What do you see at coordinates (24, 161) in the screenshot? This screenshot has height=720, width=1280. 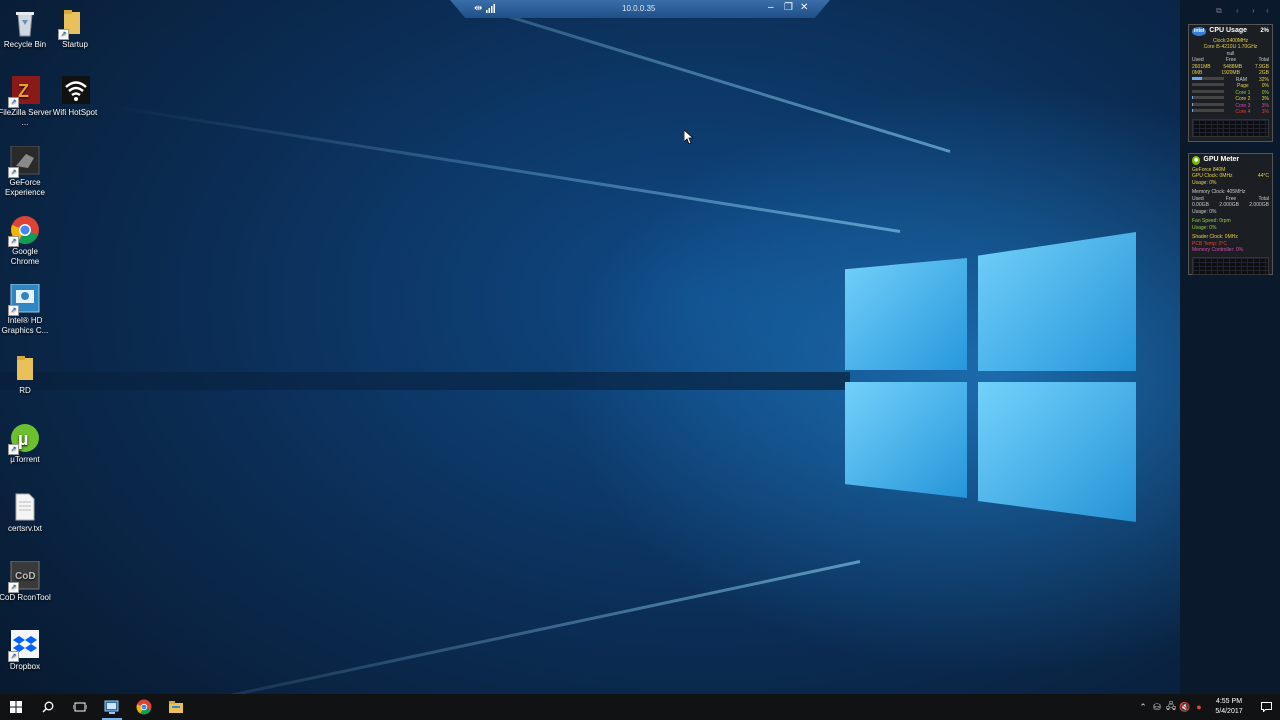 I see `geforce-icon: ↗` at bounding box center [24, 161].